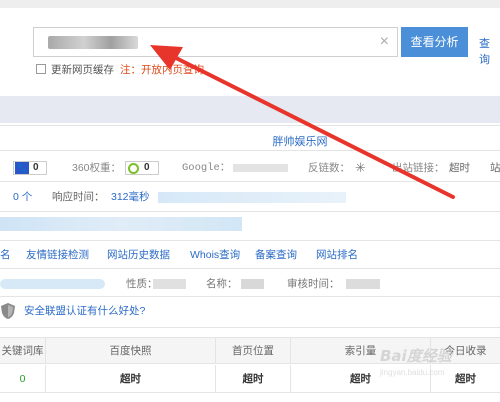 The height and width of the screenshot is (402, 500). Describe the element at coordinates (313, 284) in the screenshot. I see `audit-time-label: 审核时间：` at that location.